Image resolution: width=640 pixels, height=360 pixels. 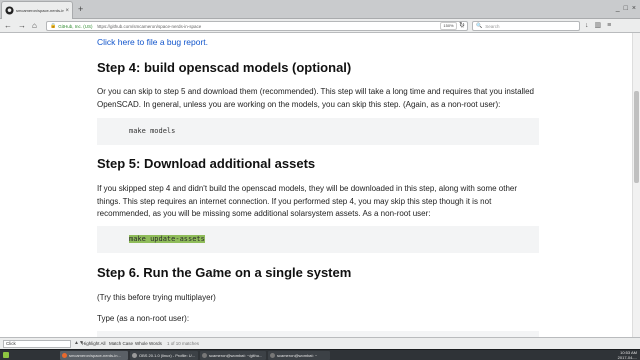 What do you see at coordinates (80, 9) in the screenshot?
I see `new-tab-button: +` at bounding box center [80, 9].